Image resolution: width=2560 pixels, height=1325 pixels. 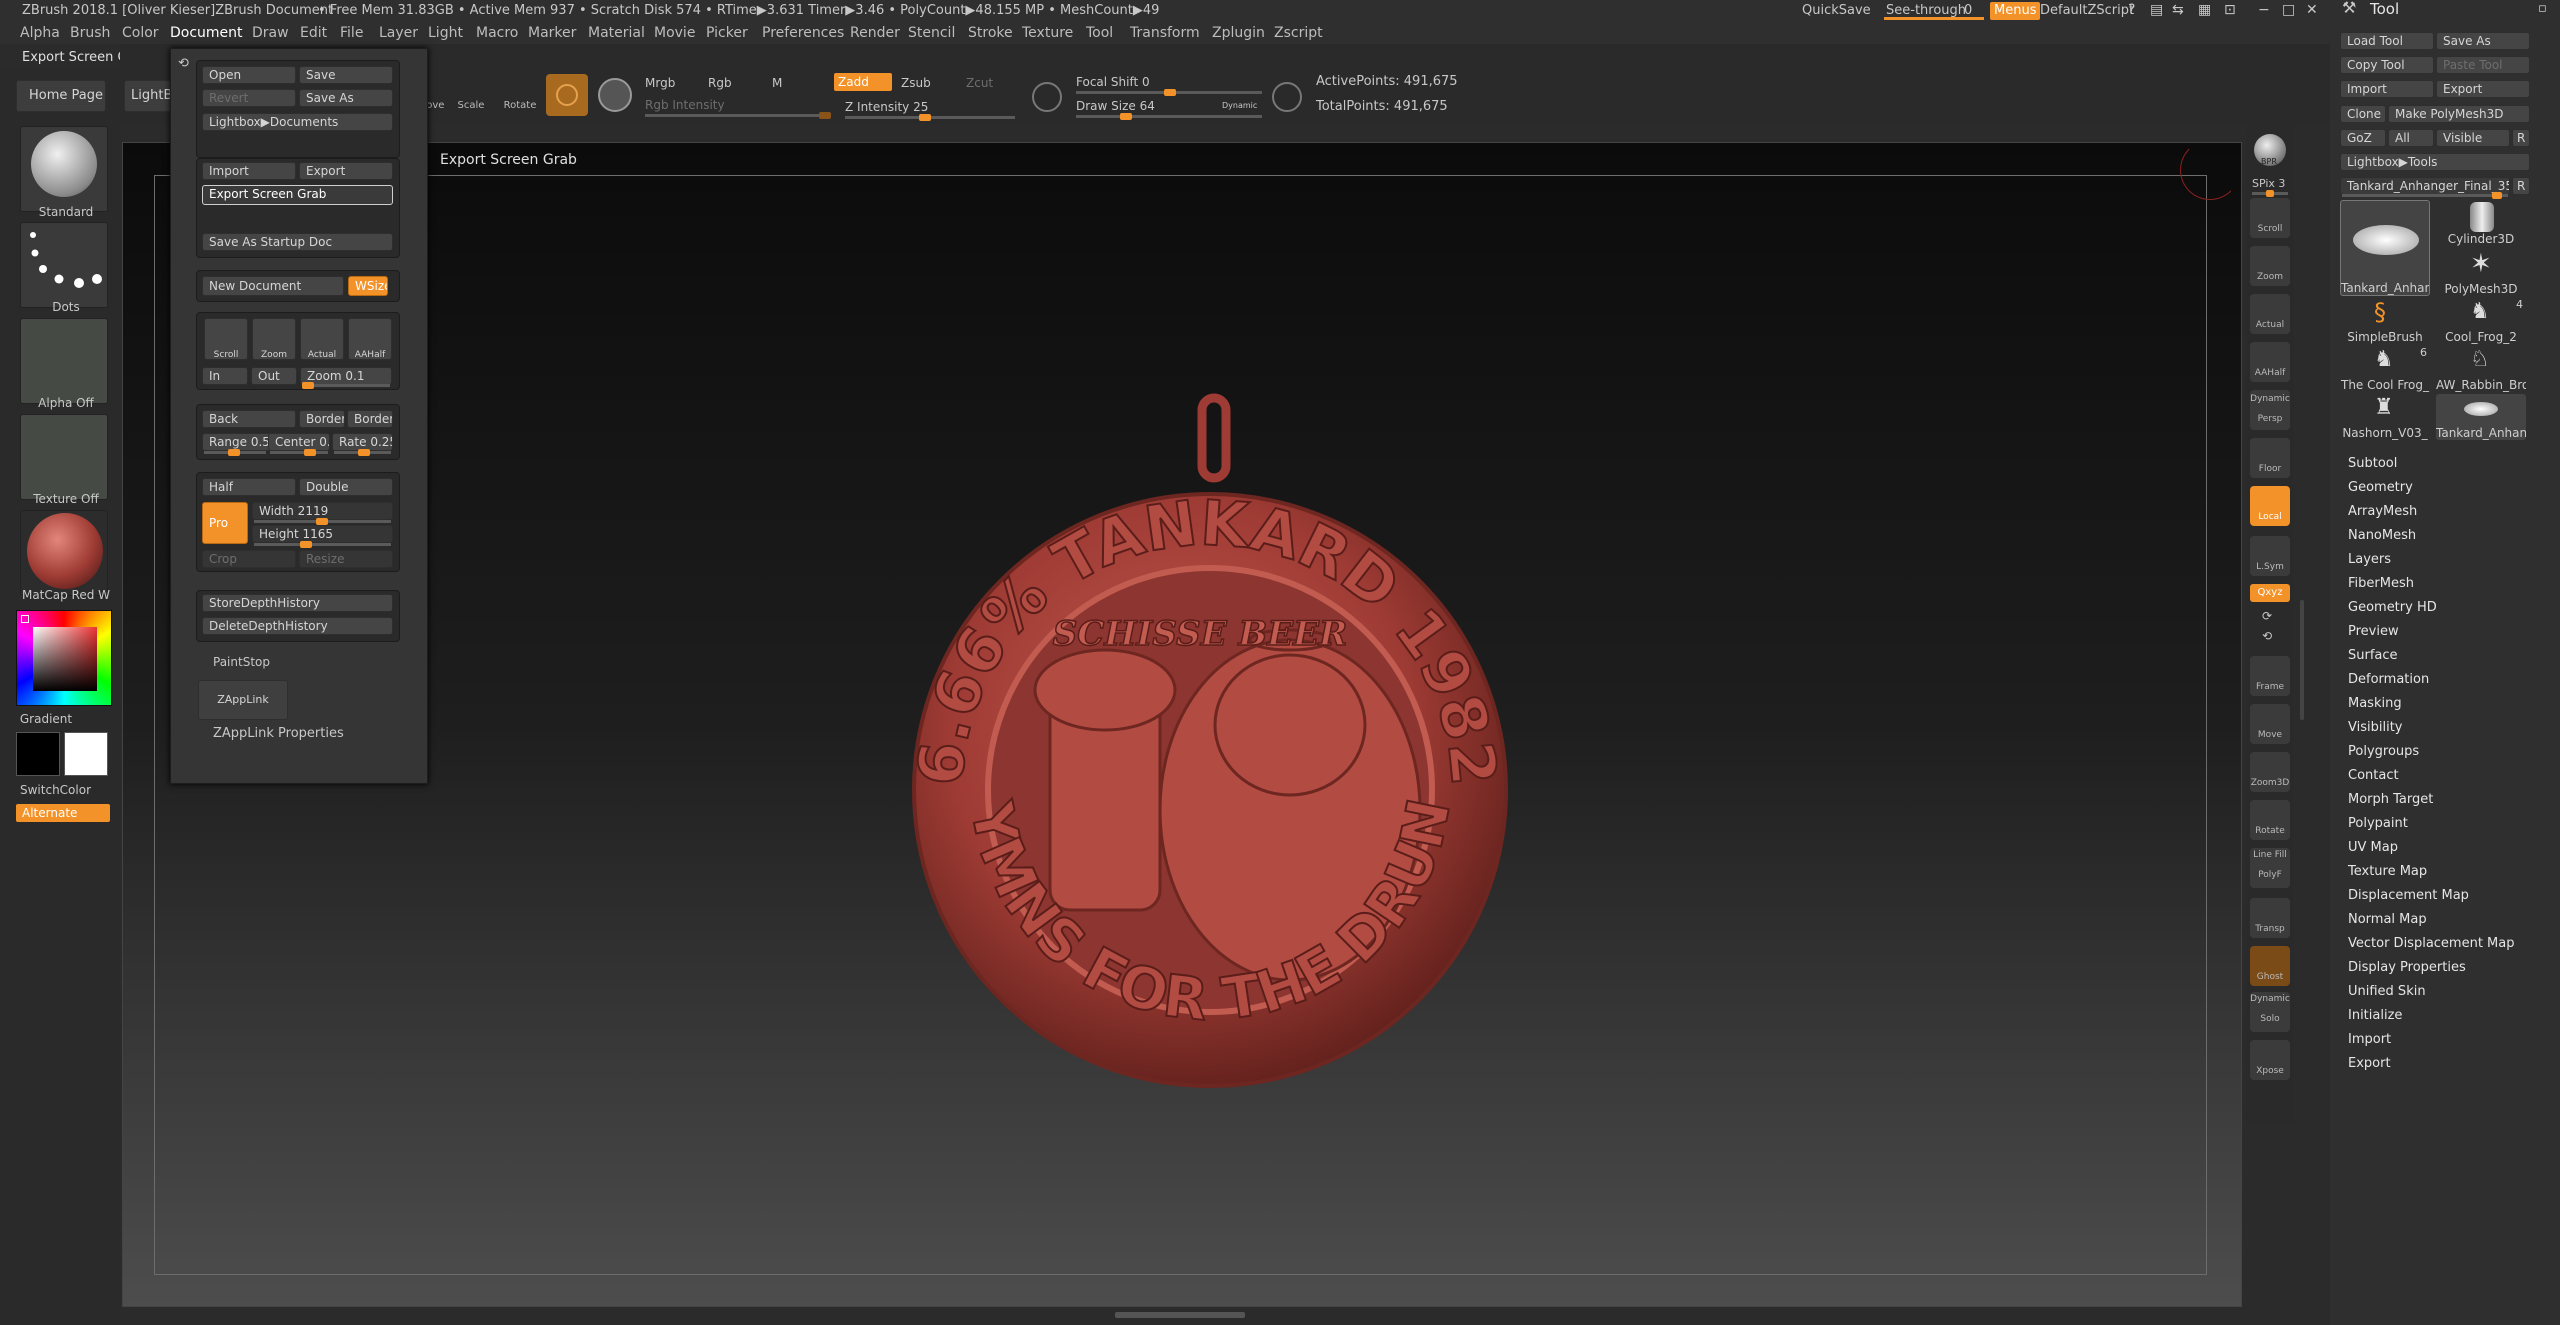 I want to click on aahalf-view-button: AAHalf, so click(x=2270, y=362).